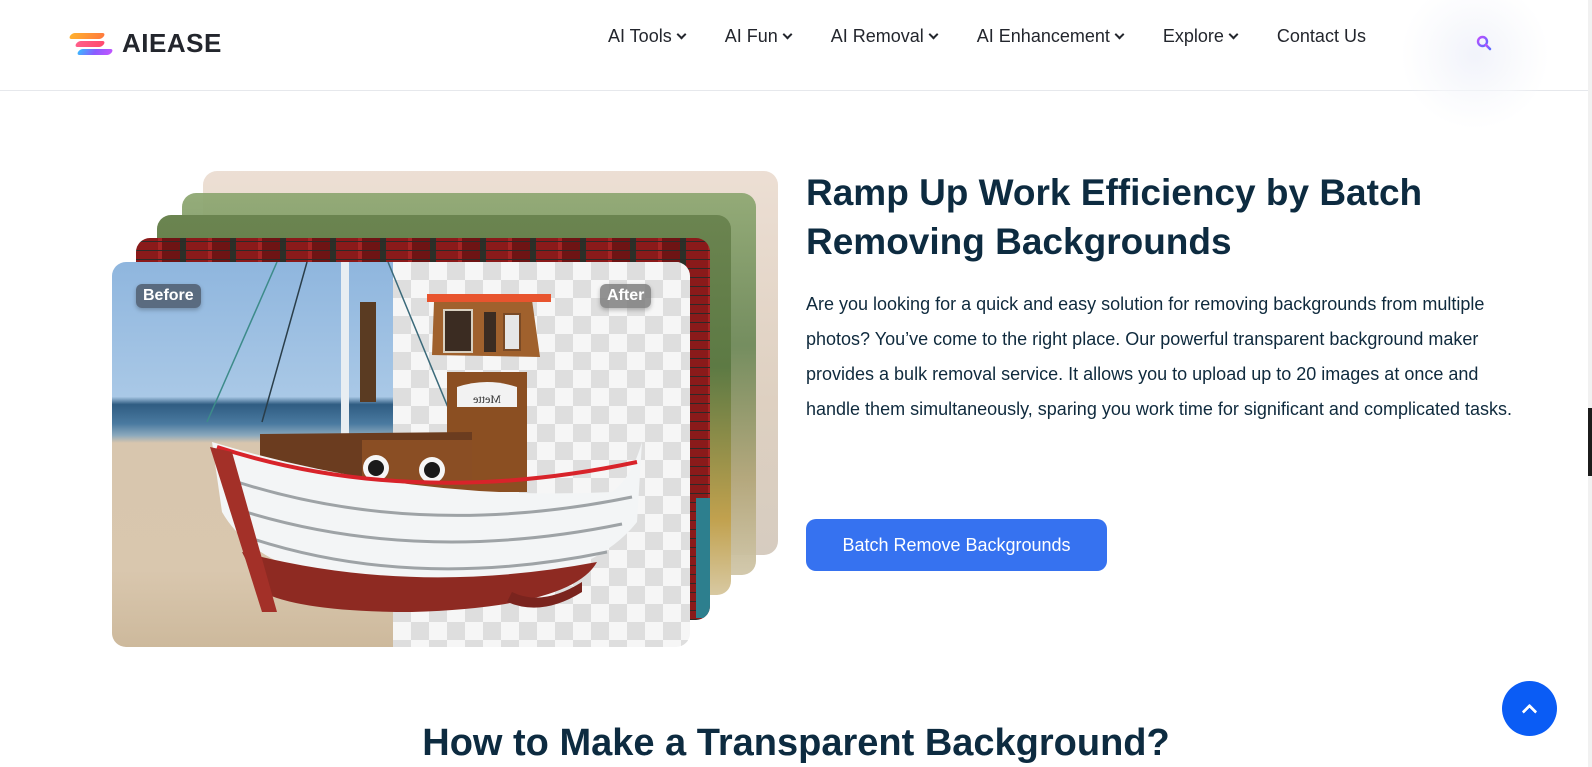 Image resolution: width=1592 pixels, height=767 pixels. I want to click on nav-ai-fun: AI Fun, so click(758, 36).